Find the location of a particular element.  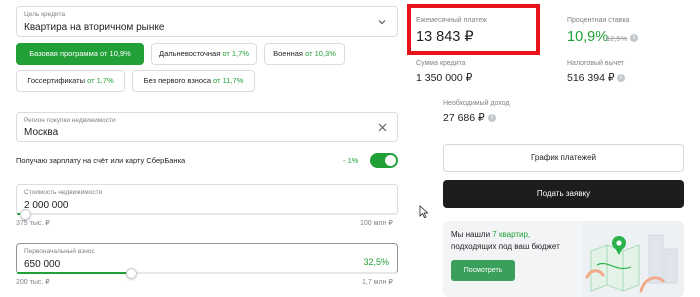

down-payment-max: 1,7 млн ₽ is located at coordinates (377, 282).